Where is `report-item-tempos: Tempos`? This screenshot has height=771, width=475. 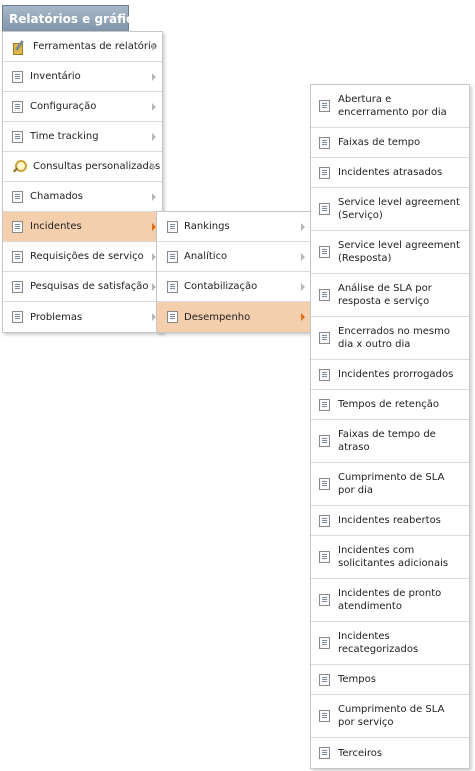
report-item-tempos: Tempos is located at coordinates (390, 680).